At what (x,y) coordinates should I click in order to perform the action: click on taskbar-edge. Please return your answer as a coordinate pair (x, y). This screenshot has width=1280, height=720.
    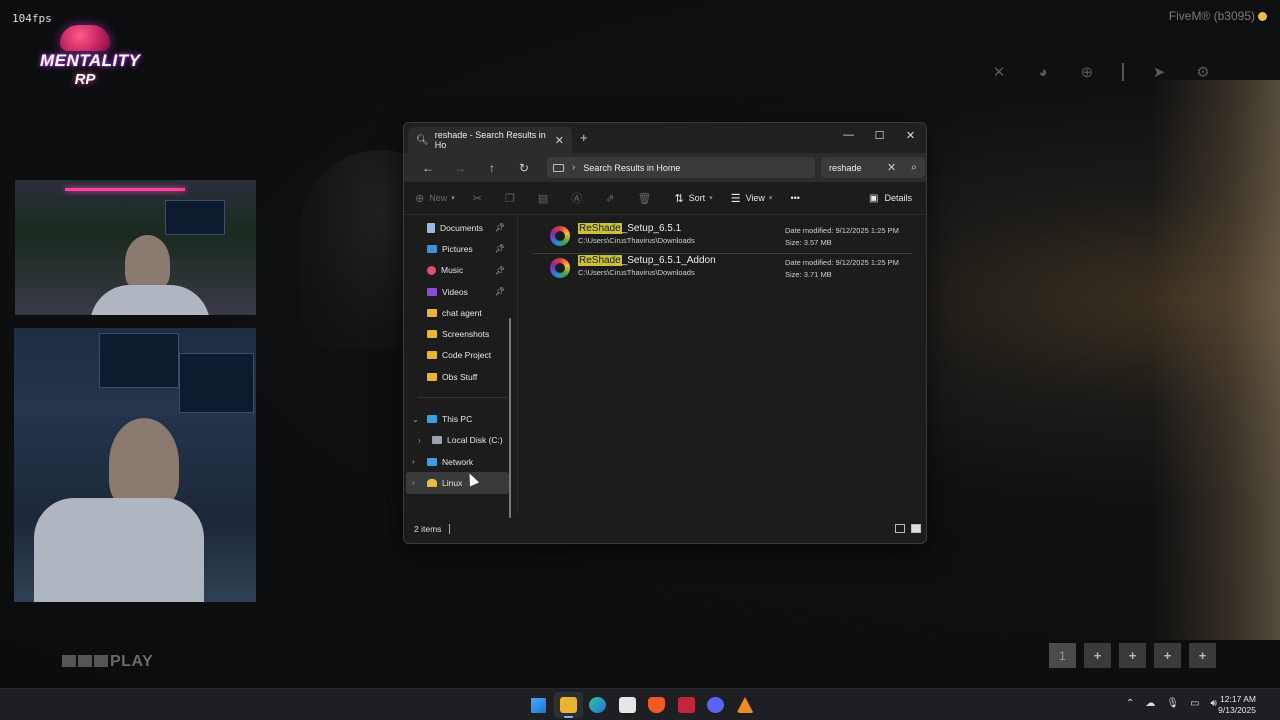
    Looking at the image, I should click on (597, 705).